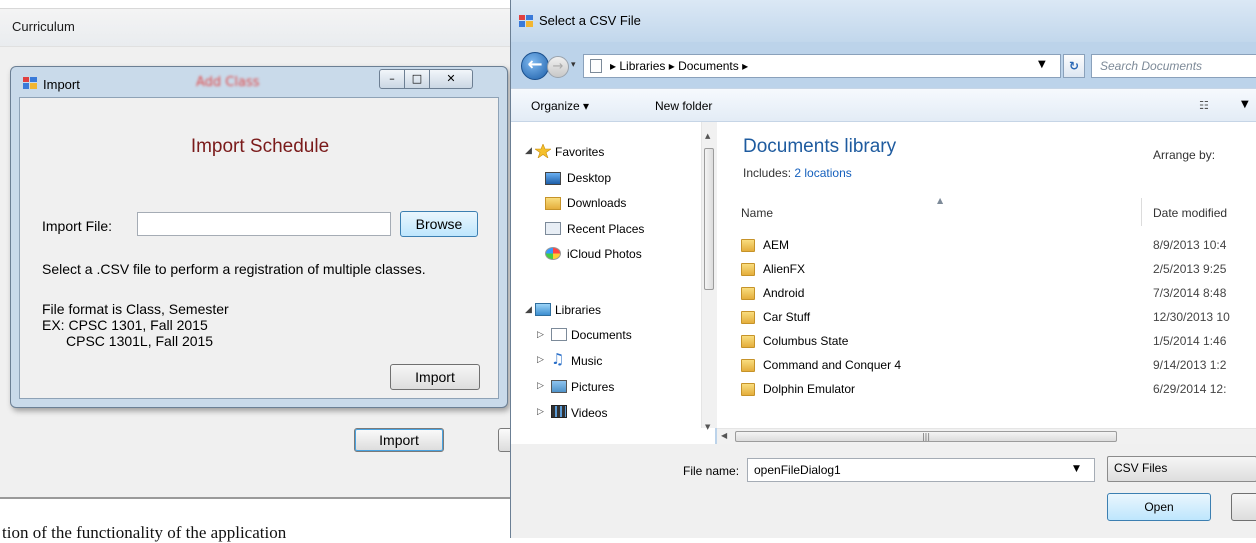 This screenshot has height=543, width=1256. I want to click on forward-arrow-icon: →, so click(558, 67).